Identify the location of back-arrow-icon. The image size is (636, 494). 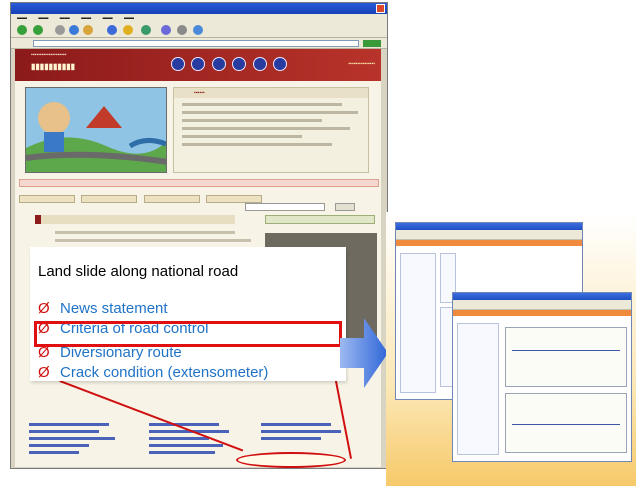
(22, 30).